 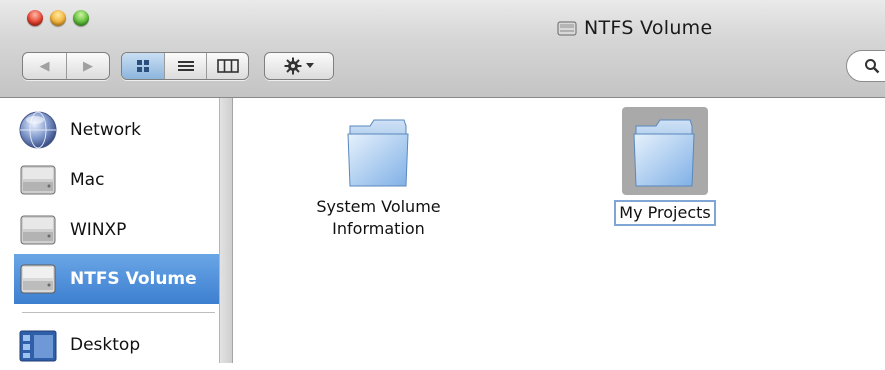 I want to click on chevron-down-icon, so click(x=310, y=65).